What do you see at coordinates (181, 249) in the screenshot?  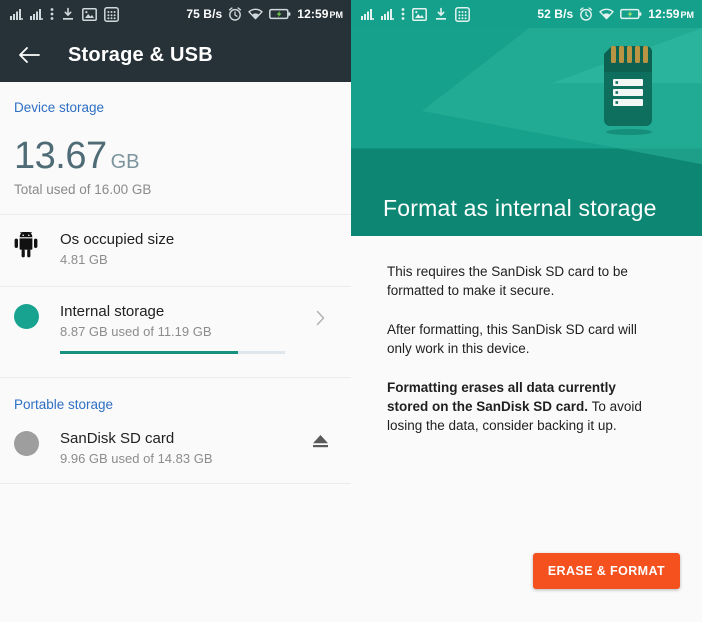 I see `row-text-wrap: Os occupied size 4.81 GB` at bounding box center [181, 249].